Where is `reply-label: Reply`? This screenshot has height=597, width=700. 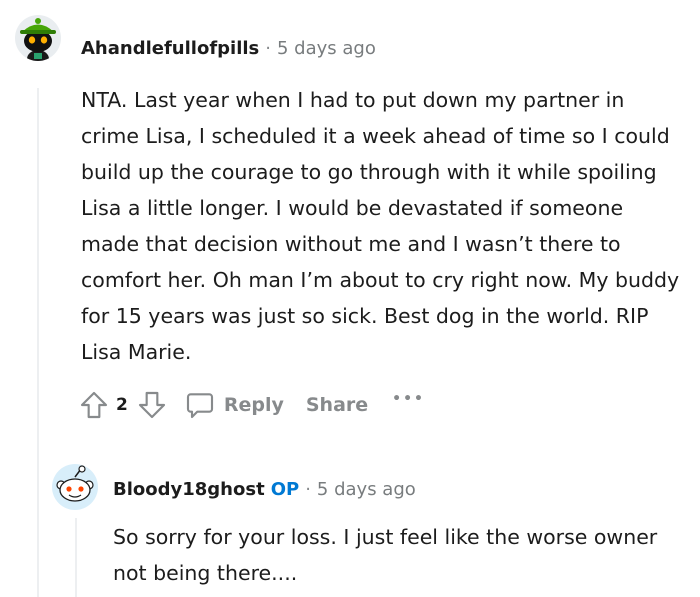
reply-label: Reply is located at coordinates (253, 405).